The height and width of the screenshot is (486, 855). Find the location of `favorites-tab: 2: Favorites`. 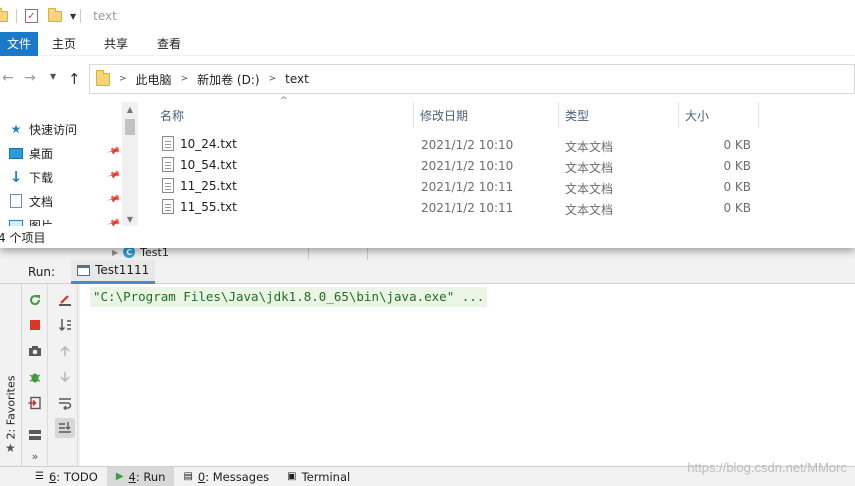

favorites-tab: 2: Favorites is located at coordinates (11, 407).